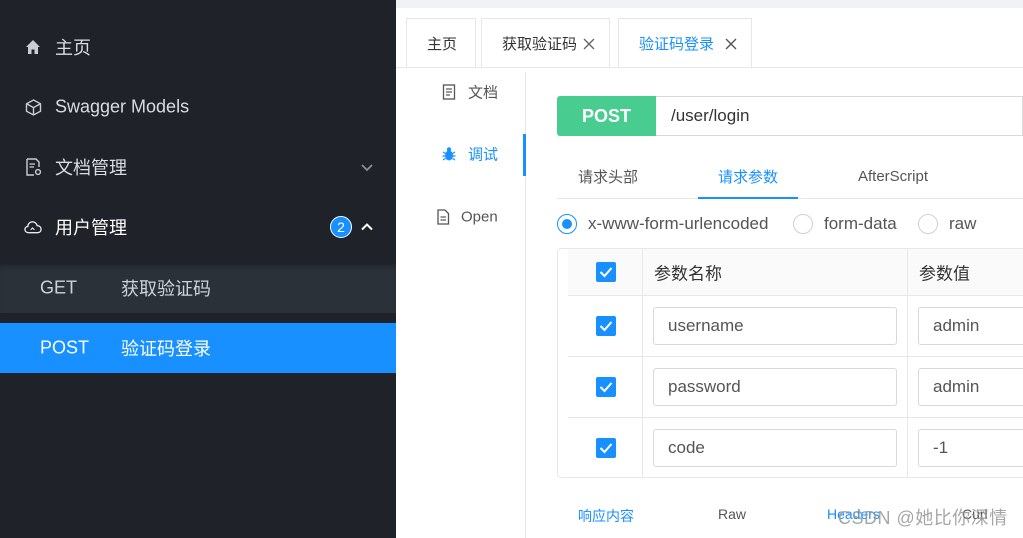  Describe the element at coordinates (732, 514) in the screenshot. I see `tab-response-raw: Raw` at that location.